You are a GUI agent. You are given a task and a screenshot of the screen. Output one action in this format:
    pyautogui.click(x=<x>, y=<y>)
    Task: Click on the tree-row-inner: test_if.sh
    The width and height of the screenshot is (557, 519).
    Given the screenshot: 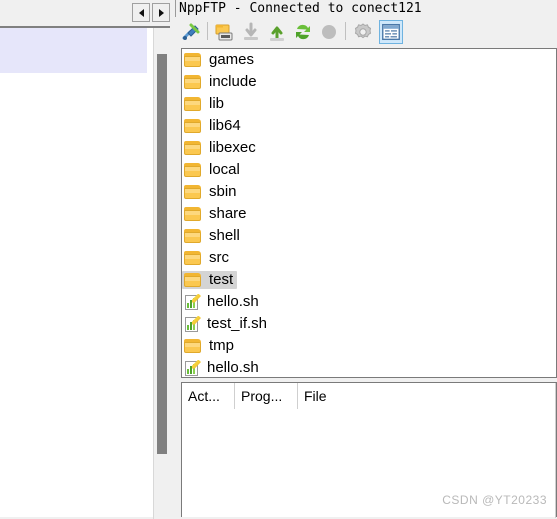 What is the action you would take?
    pyautogui.click(x=226, y=324)
    